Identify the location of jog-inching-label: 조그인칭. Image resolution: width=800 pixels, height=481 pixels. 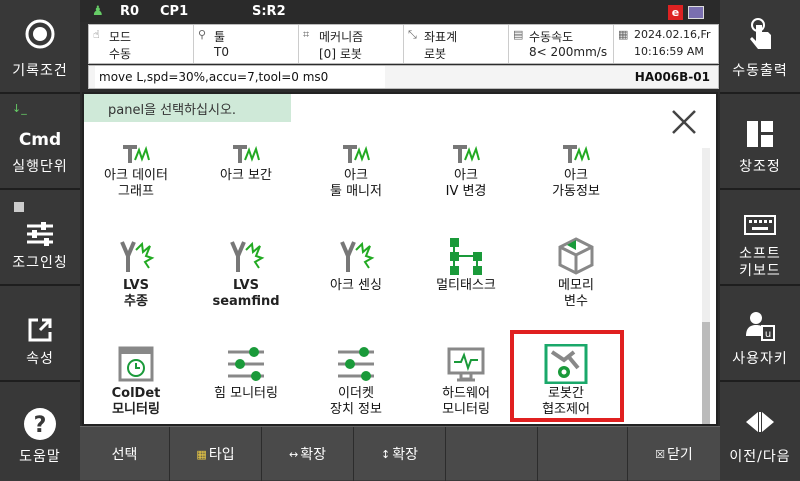
(40, 263).